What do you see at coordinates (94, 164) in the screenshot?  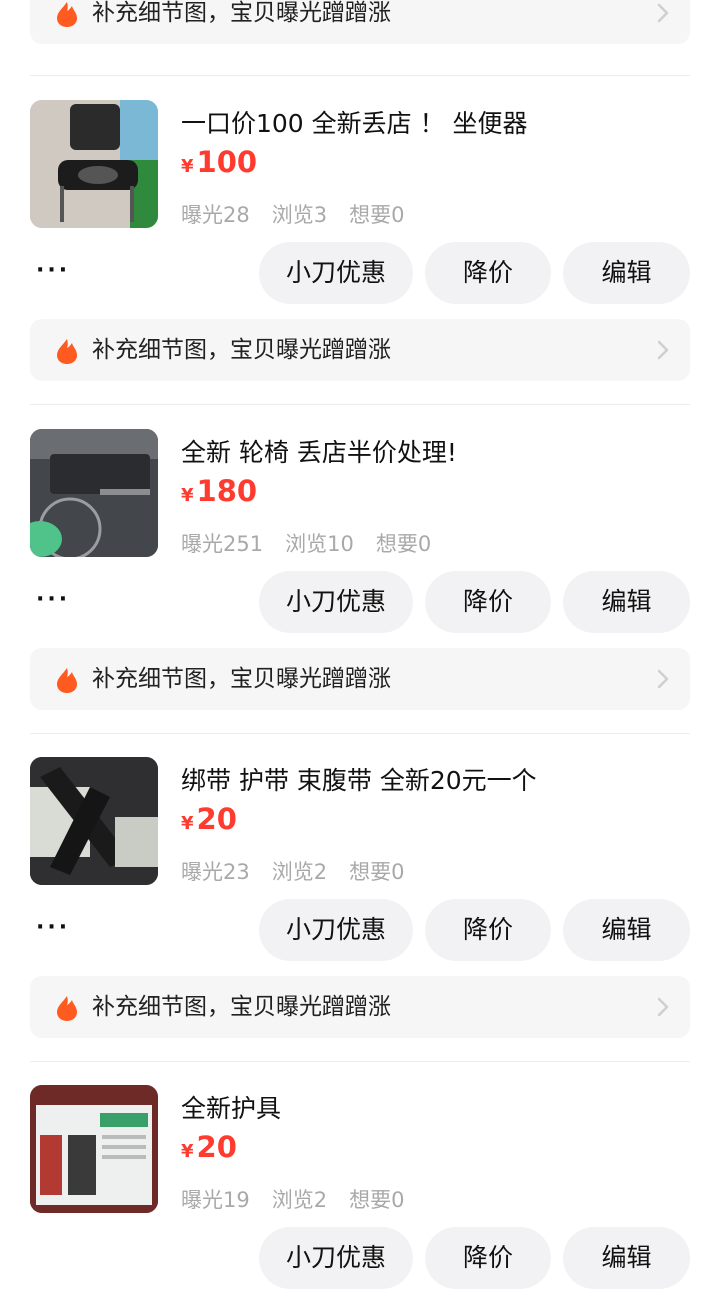 I see `product-thumbnail-commode-chair` at bounding box center [94, 164].